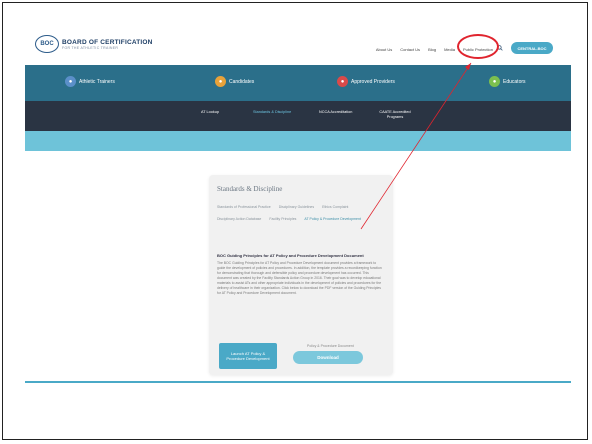  I want to click on annotation-arrow, so click(416, 146).